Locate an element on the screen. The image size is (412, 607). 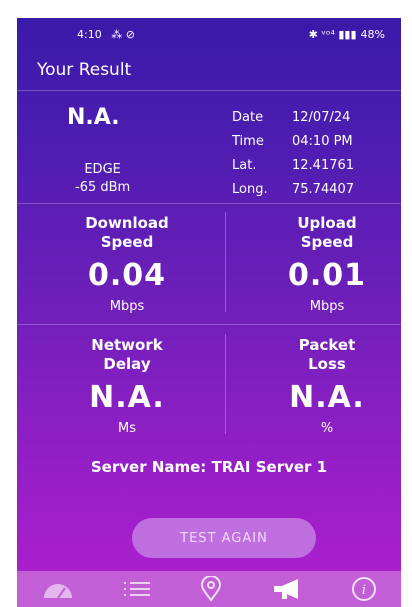
location-pin-icon is located at coordinates (211, 589).